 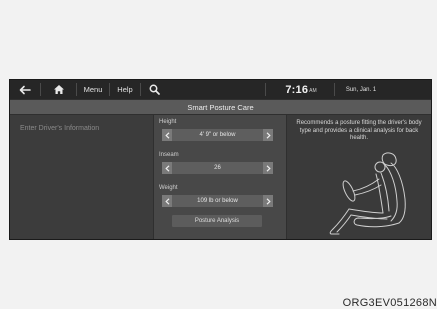 I want to click on date-display: Sun, Jan. 1, so click(x=361, y=89).